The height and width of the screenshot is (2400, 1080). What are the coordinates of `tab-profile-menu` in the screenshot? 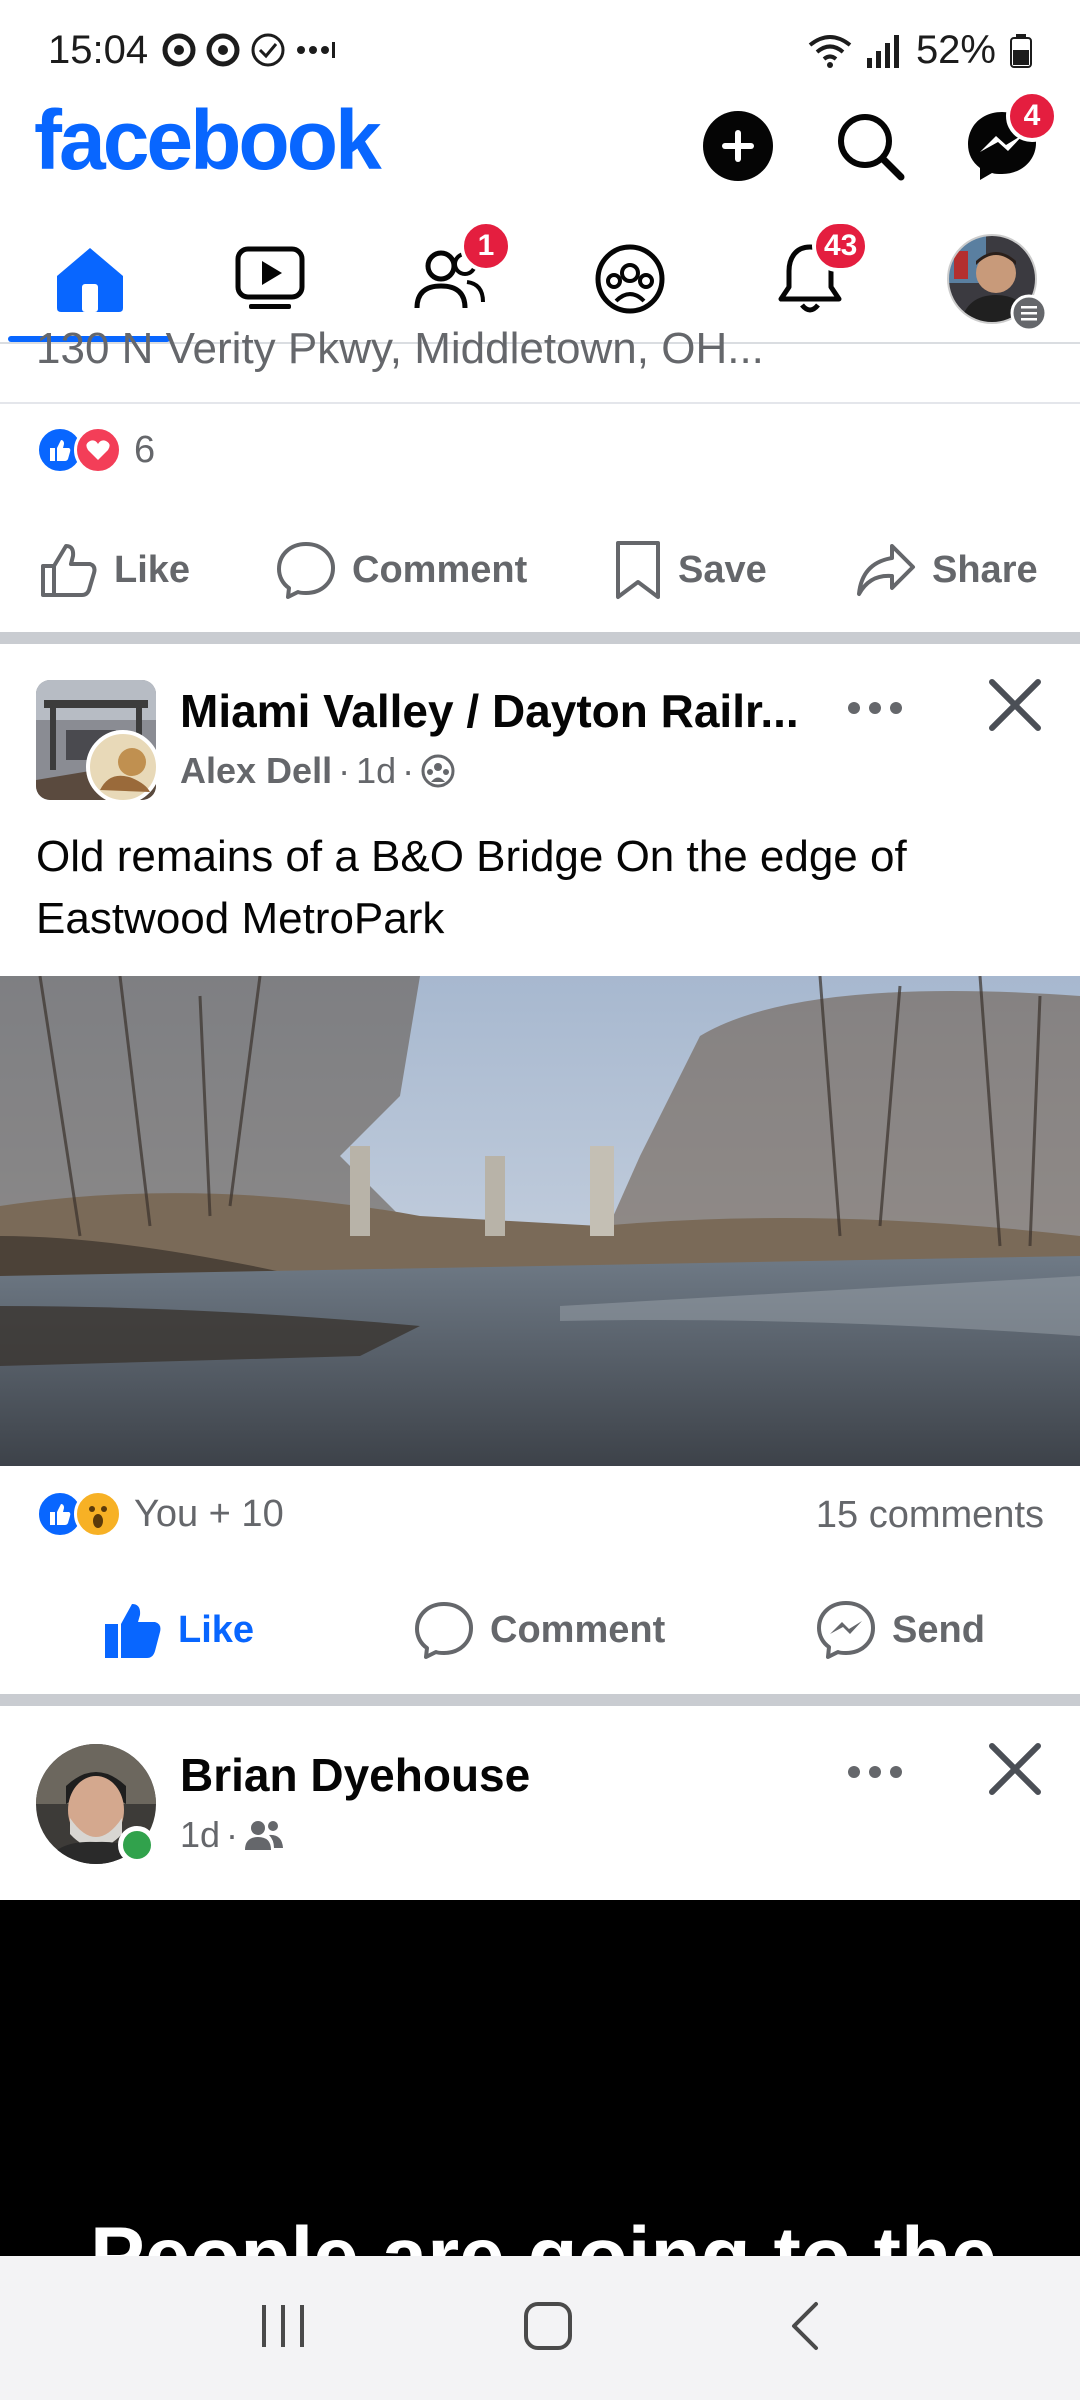 It's located at (995, 283).